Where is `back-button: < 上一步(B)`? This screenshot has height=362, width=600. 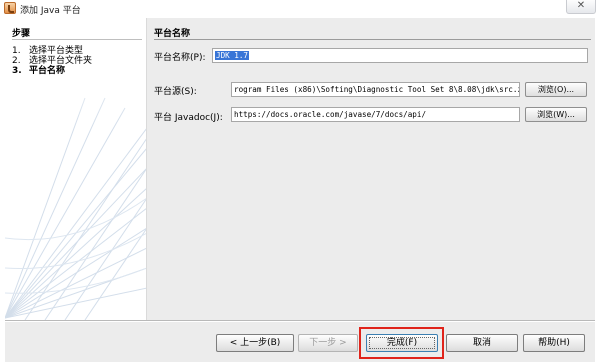 back-button: < 上一步(B) is located at coordinates (255, 343).